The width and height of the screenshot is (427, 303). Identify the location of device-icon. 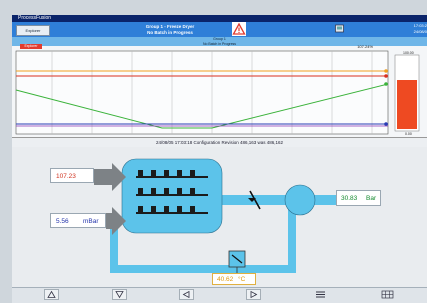
(340, 29).